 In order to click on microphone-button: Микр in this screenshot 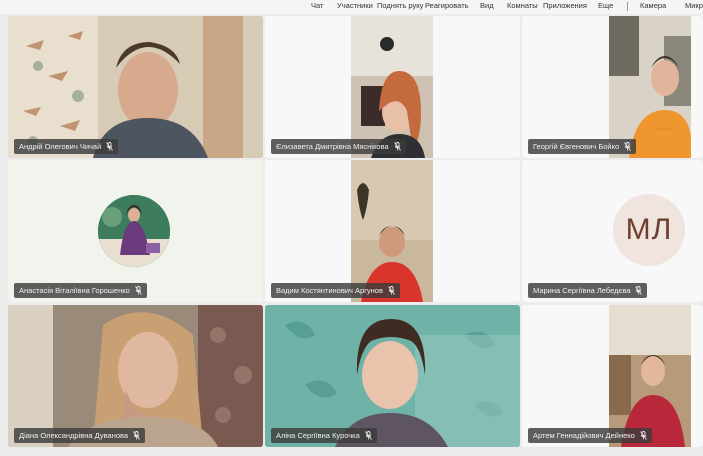, I will do `click(694, 6)`.